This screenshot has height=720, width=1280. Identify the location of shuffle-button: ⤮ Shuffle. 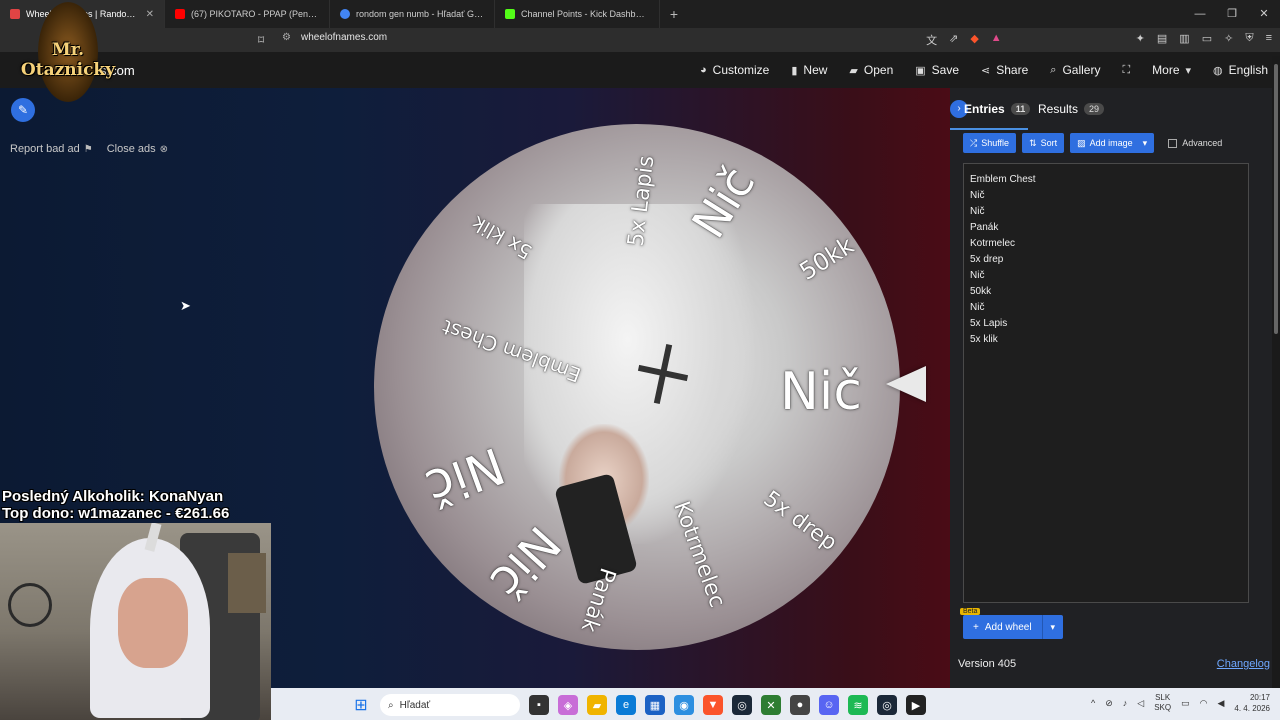
(990, 143).